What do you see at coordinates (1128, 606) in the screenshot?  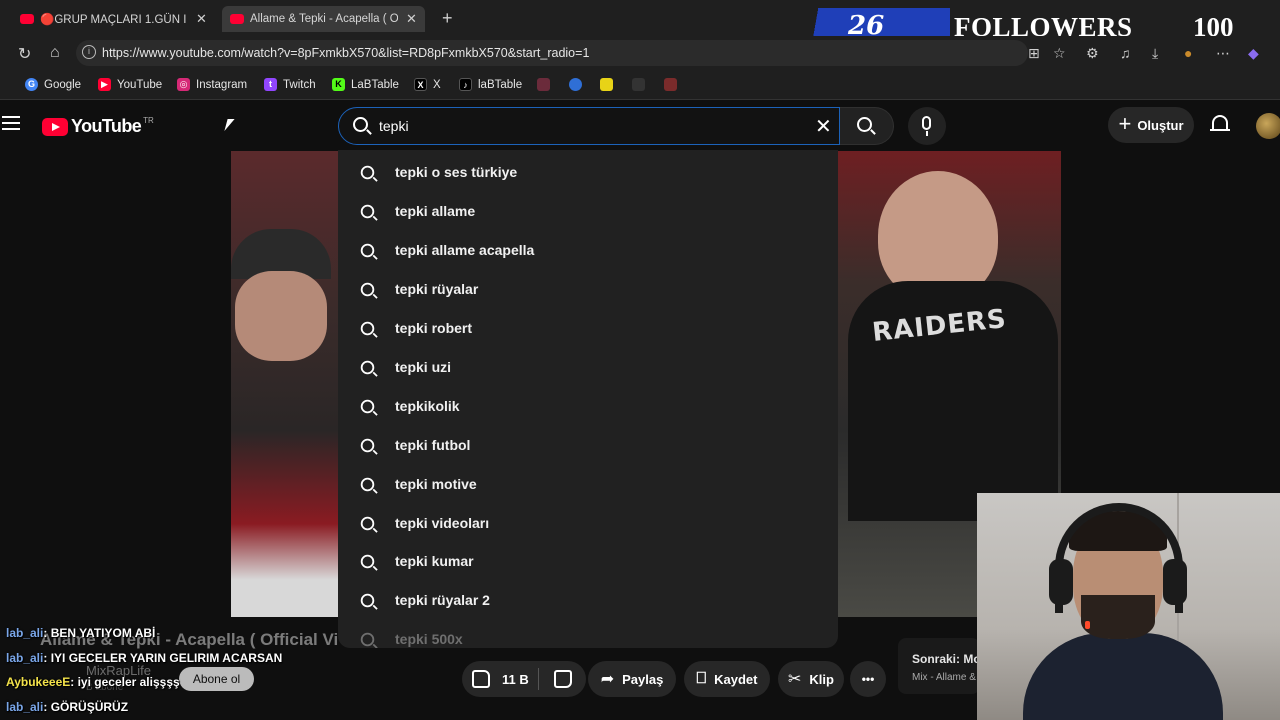 I see `webcam-overlay` at bounding box center [1128, 606].